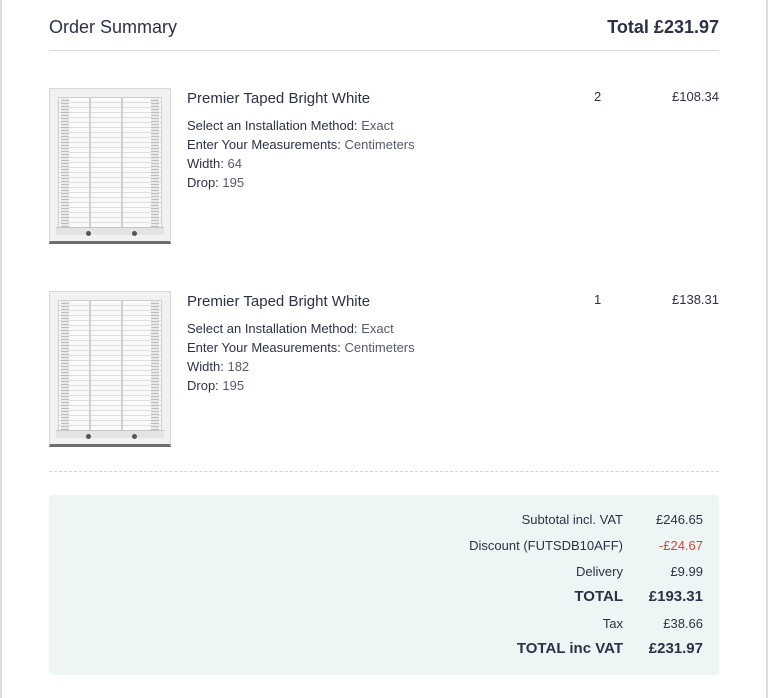 Image resolution: width=768 pixels, height=698 pixels. I want to click on total-inc-vat-label: TOTAL inc VAT, so click(569, 648).